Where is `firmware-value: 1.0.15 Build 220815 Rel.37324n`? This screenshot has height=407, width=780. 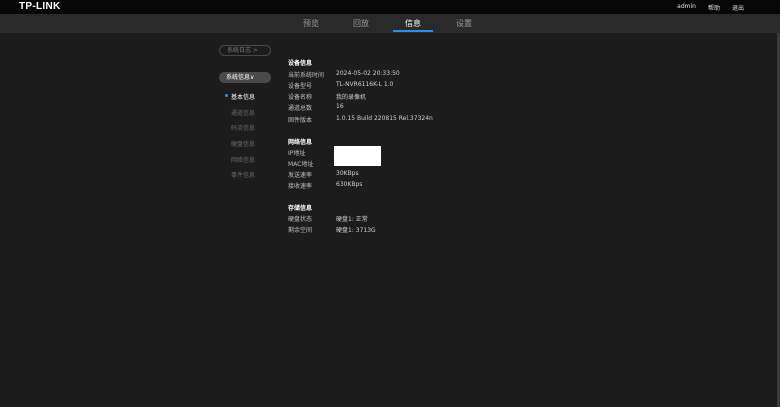
firmware-value: 1.0.15 Build 220815 Rel.37324n is located at coordinates (384, 118).